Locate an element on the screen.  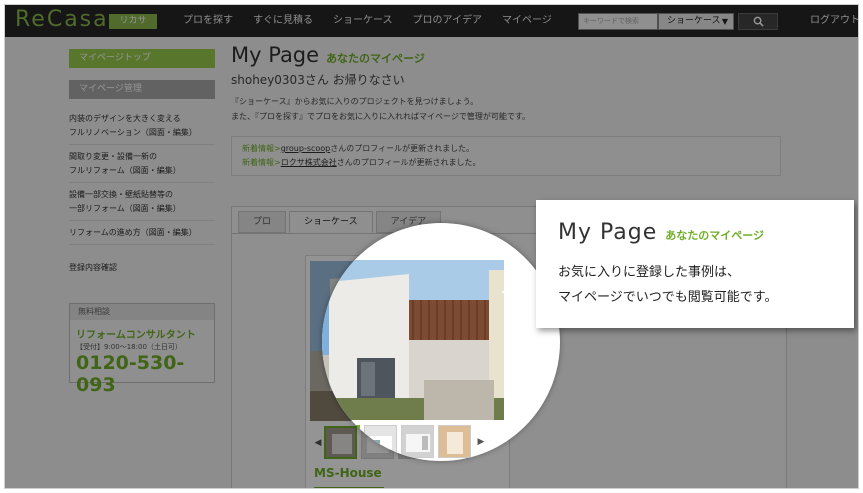
chevron-right-icon: ▶ is located at coordinates (481, 442).